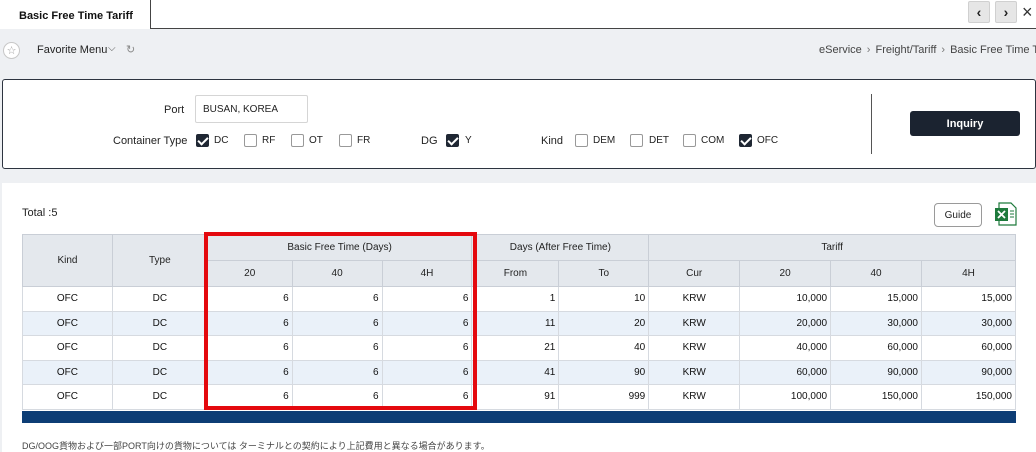 The image size is (1036, 452). I want to click on table-cell: 30,000, so click(876, 323).